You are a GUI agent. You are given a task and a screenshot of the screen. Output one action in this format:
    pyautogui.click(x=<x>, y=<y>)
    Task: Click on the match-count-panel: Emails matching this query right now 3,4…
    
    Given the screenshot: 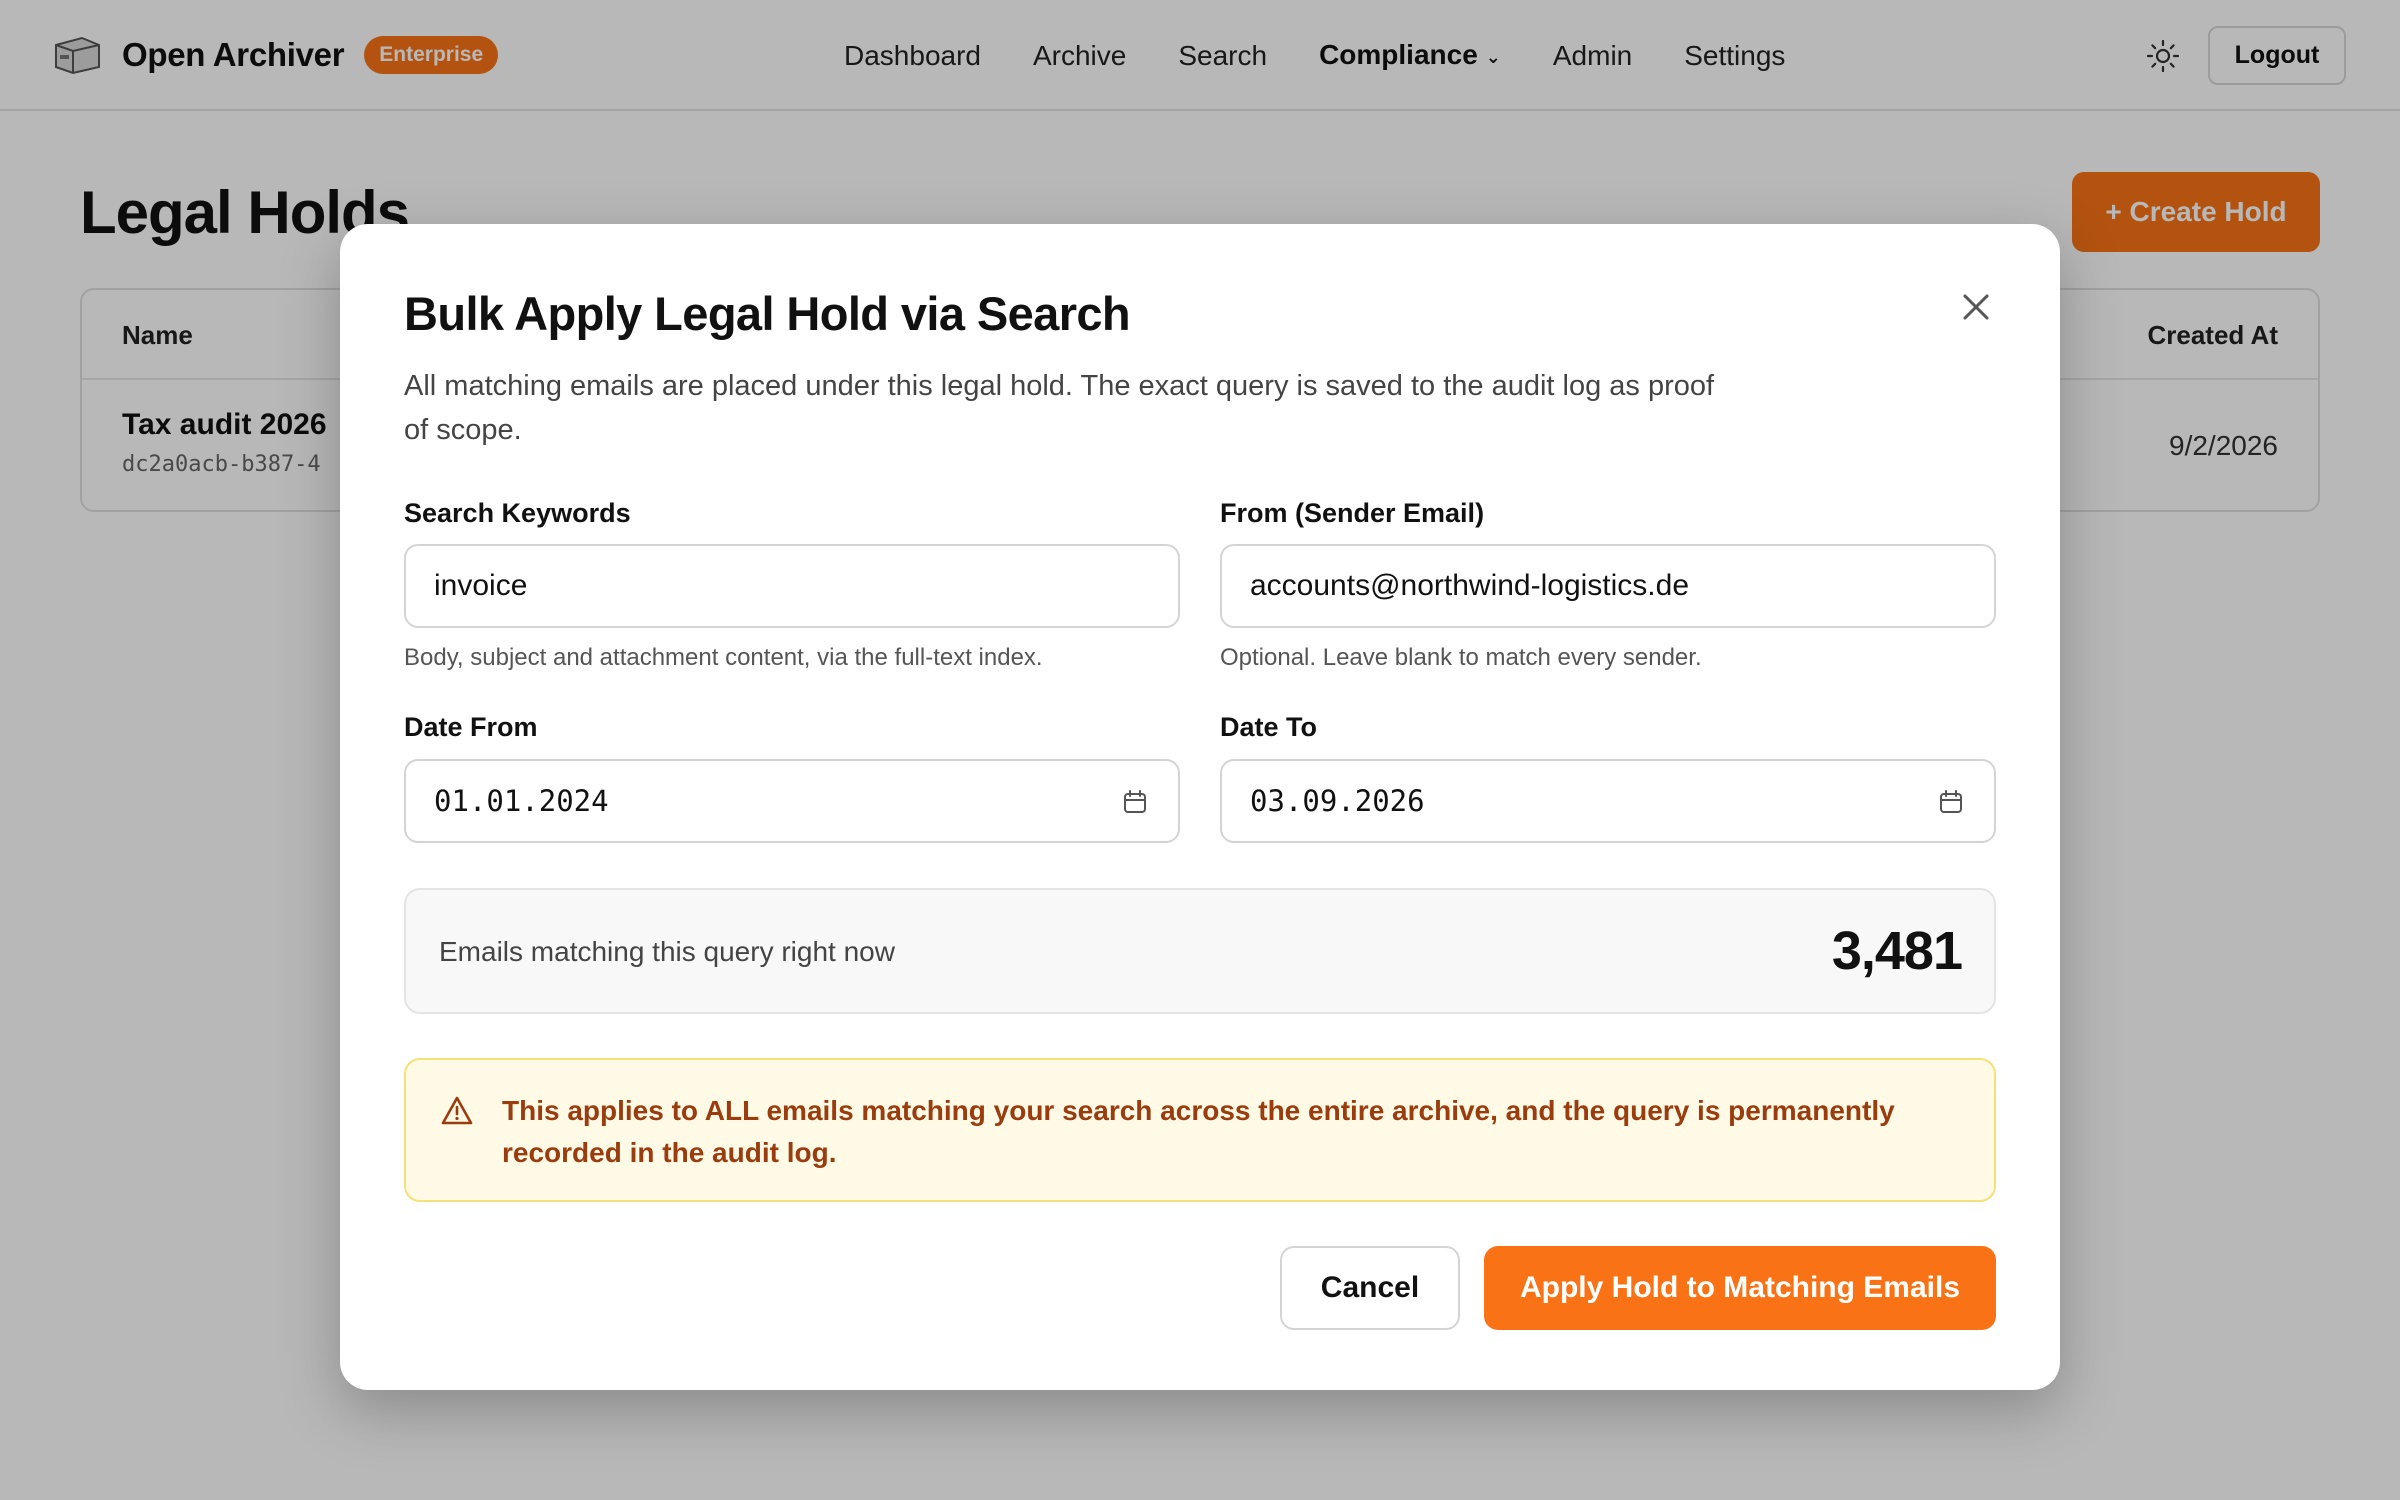 What is the action you would take?
    pyautogui.click(x=1200, y=951)
    